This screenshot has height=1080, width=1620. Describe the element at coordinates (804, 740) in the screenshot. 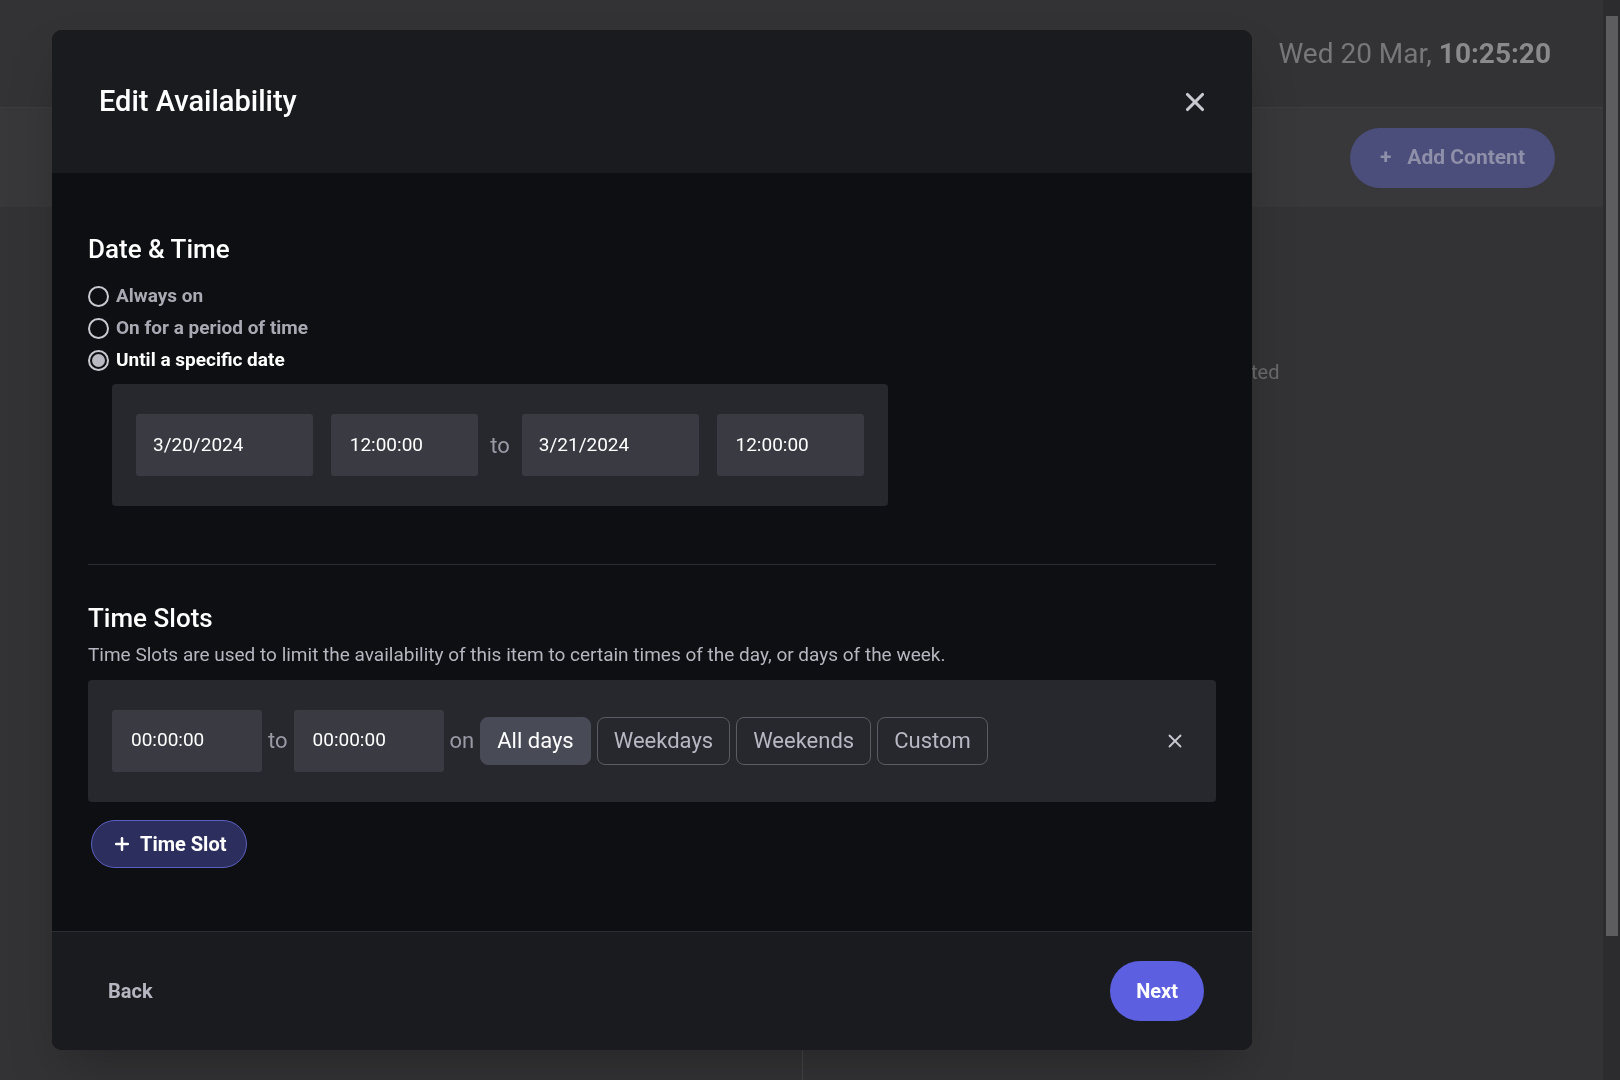

I see `day-option: Weekends` at that location.